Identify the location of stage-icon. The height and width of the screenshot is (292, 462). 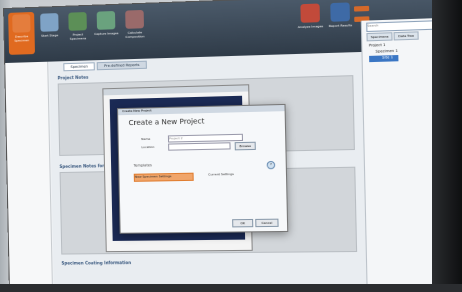
(49, 22).